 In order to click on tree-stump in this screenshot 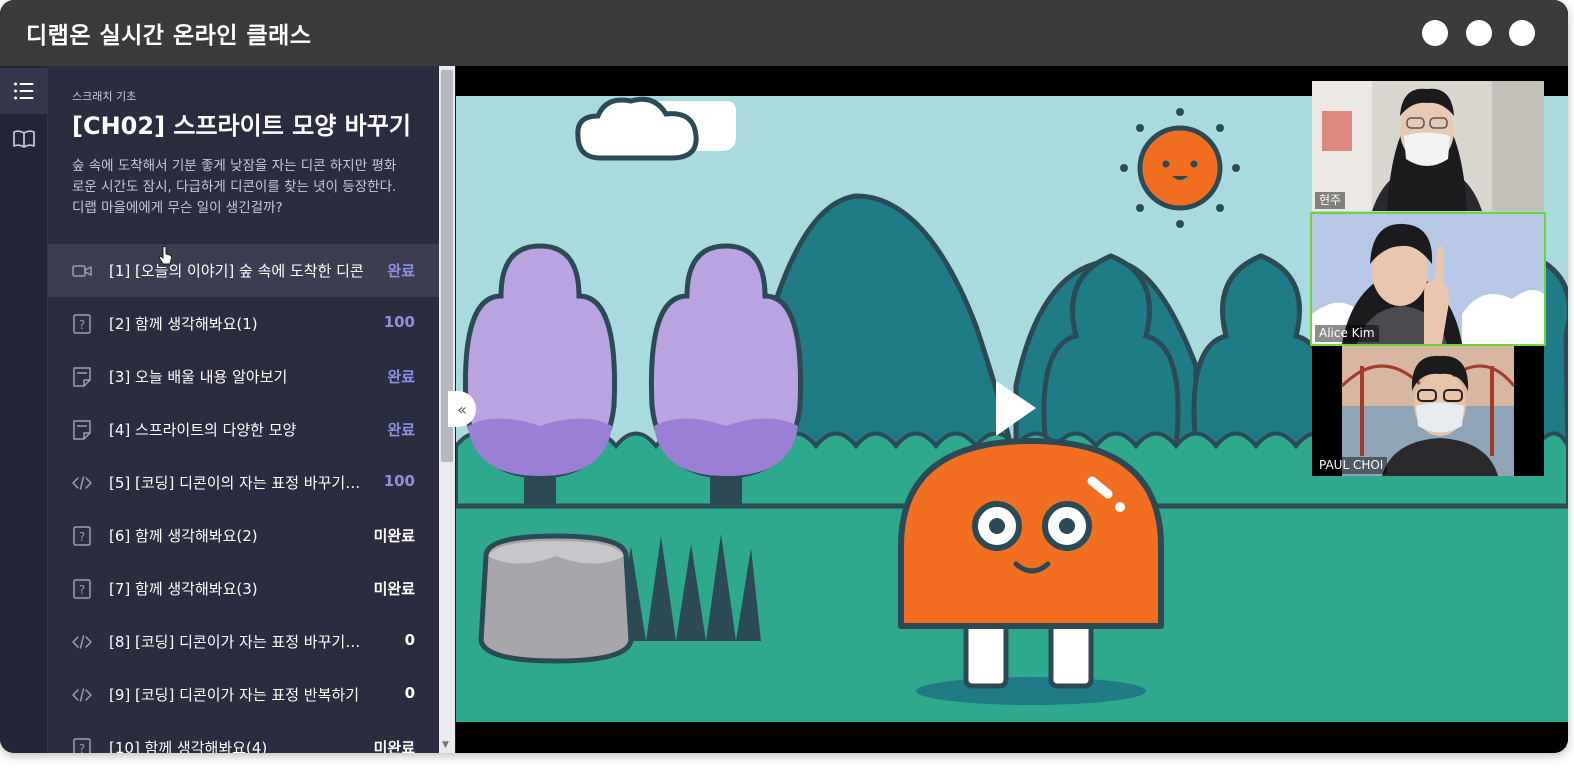, I will do `click(556, 598)`.